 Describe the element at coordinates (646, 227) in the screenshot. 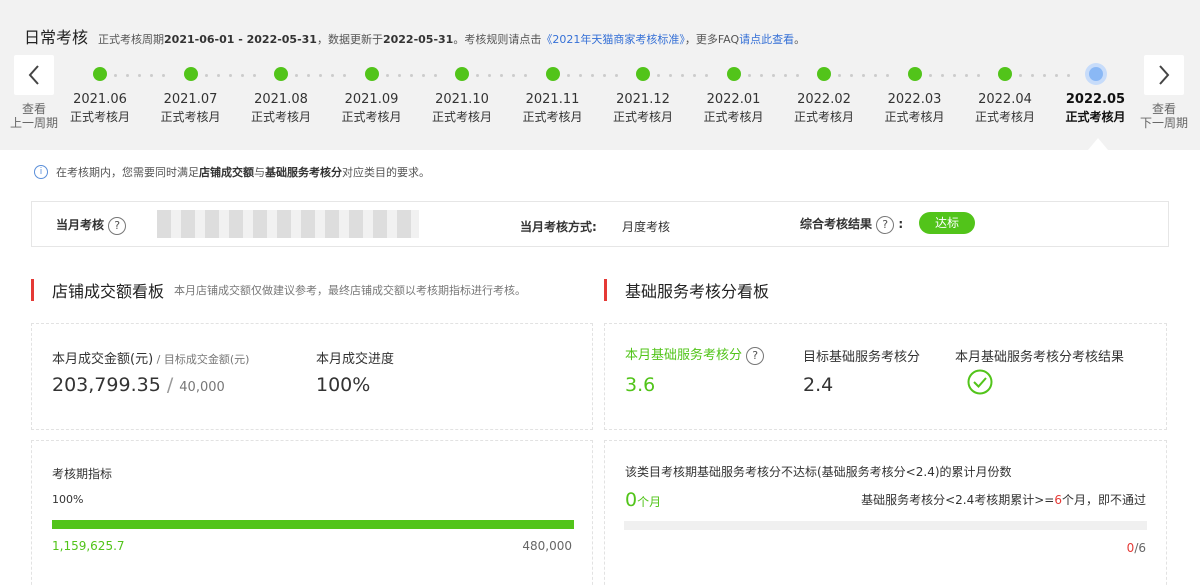

I see `method-value: 月度考核` at that location.